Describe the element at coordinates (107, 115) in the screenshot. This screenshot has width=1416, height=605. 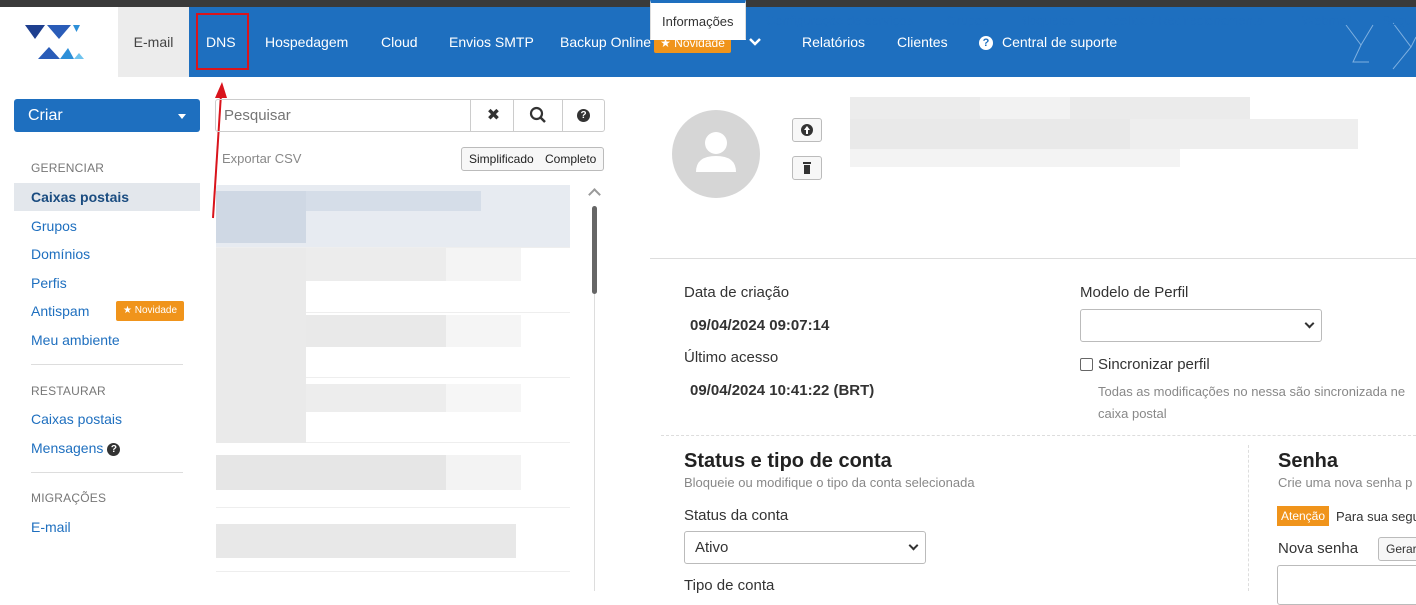
I see `create-button: Criar` at that location.